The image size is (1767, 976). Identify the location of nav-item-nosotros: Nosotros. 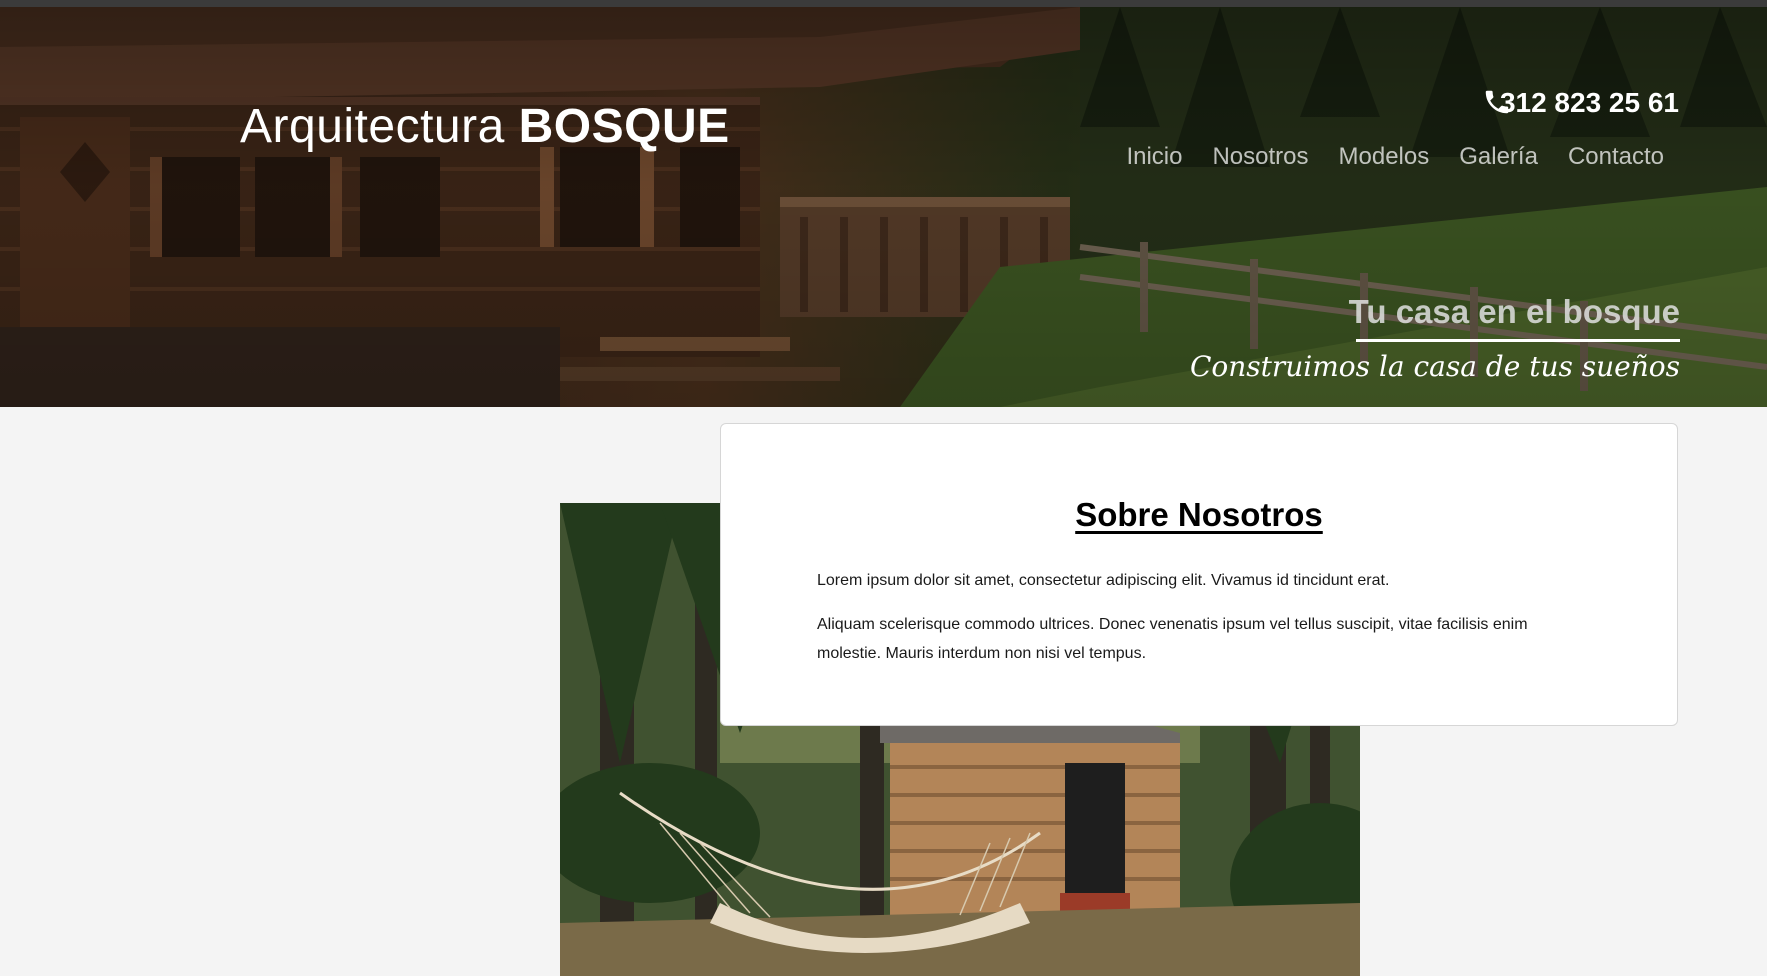
(1260, 157).